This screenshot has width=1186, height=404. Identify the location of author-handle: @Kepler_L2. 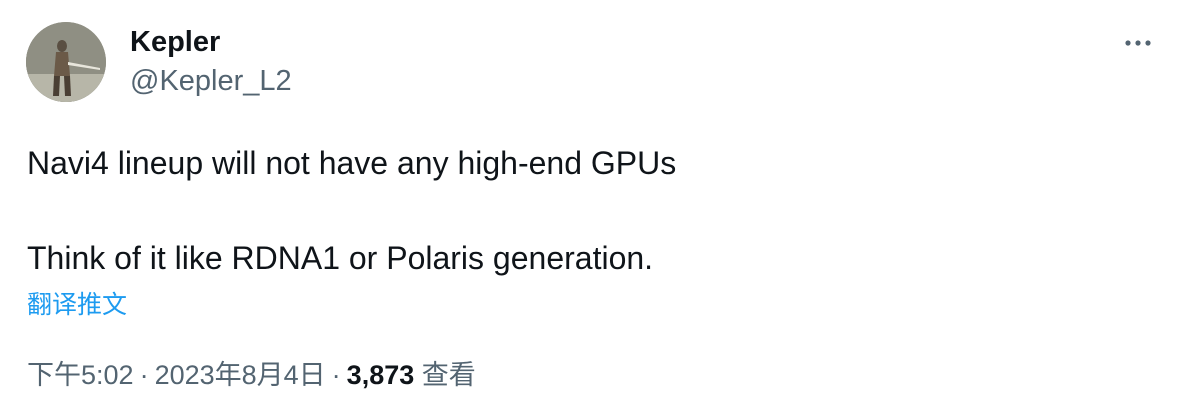
(211, 81).